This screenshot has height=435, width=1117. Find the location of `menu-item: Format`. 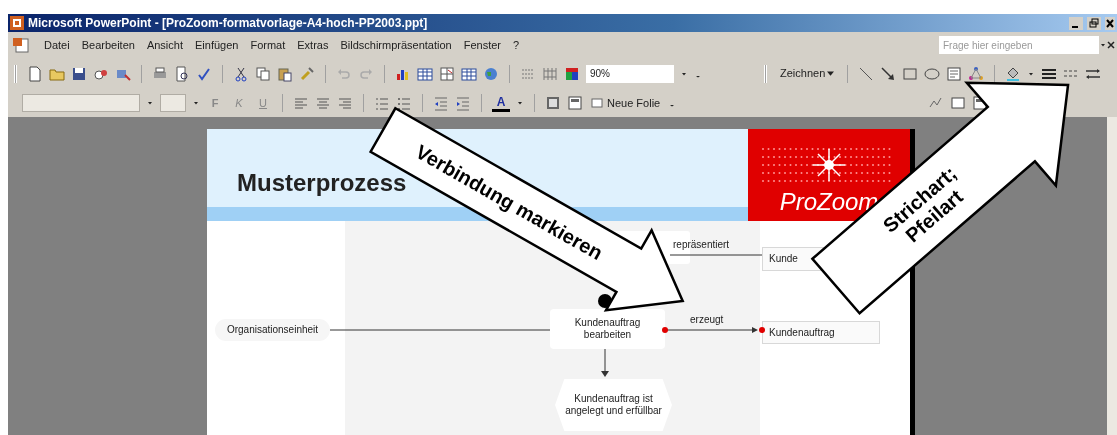

menu-item: Format is located at coordinates (268, 45).